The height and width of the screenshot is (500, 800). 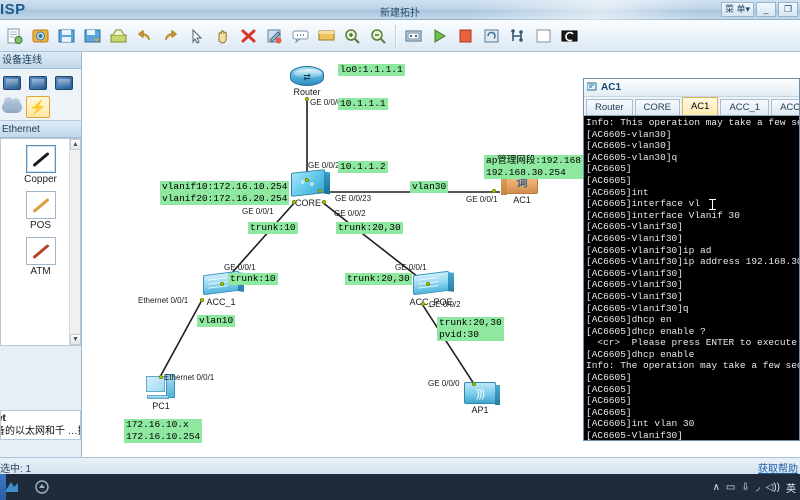 I want to click on restore-button: ❐, so click(x=788, y=9).